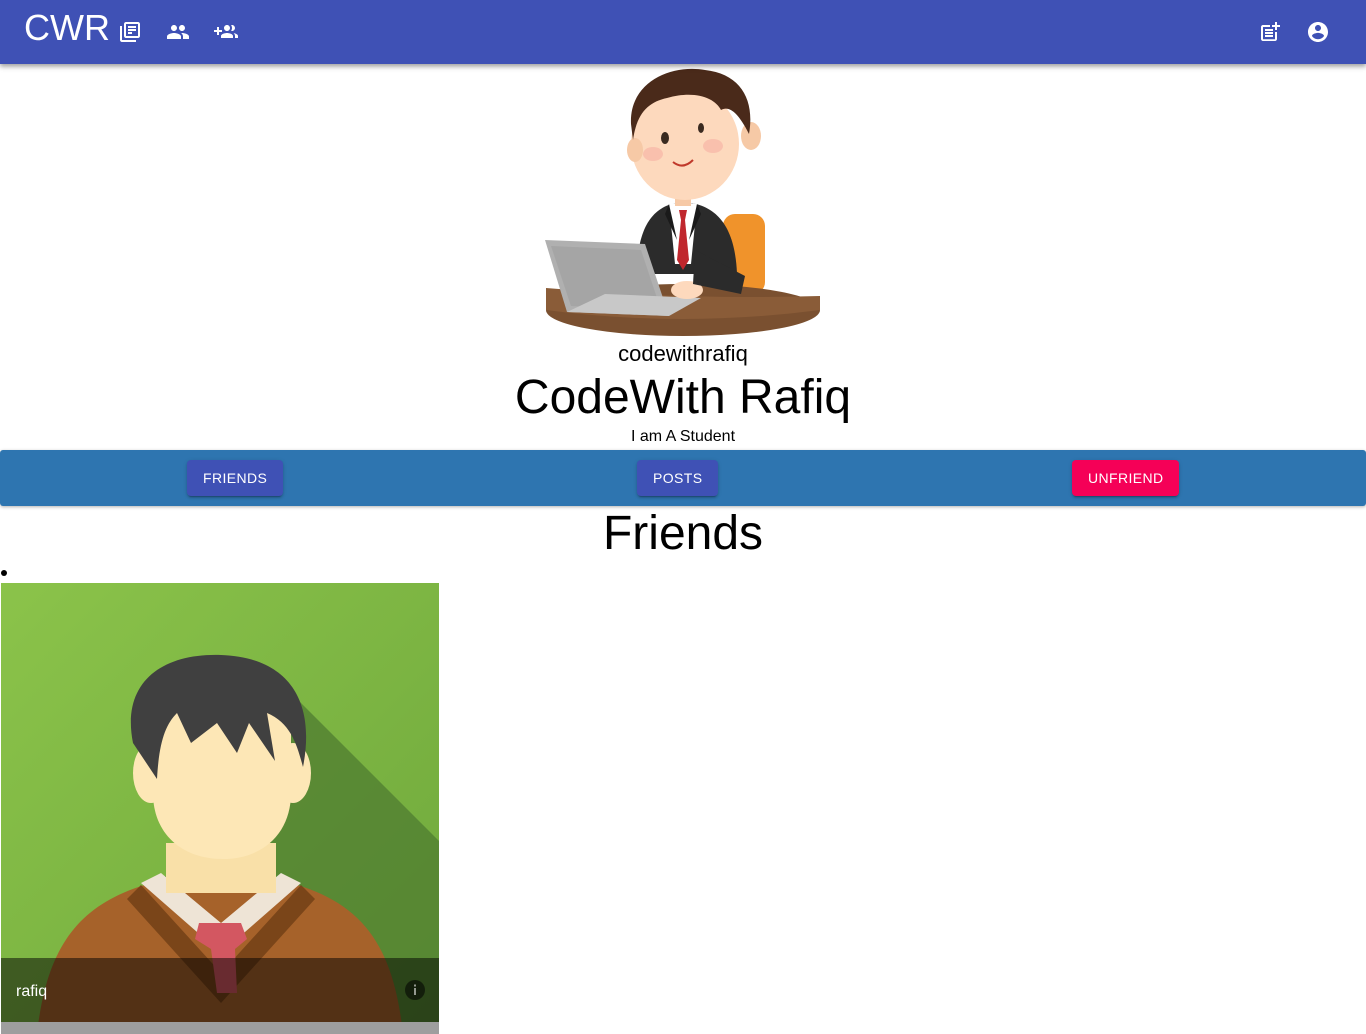 This screenshot has height=1034, width=1366. I want to click on post-add-icon, so click(1270, 32).